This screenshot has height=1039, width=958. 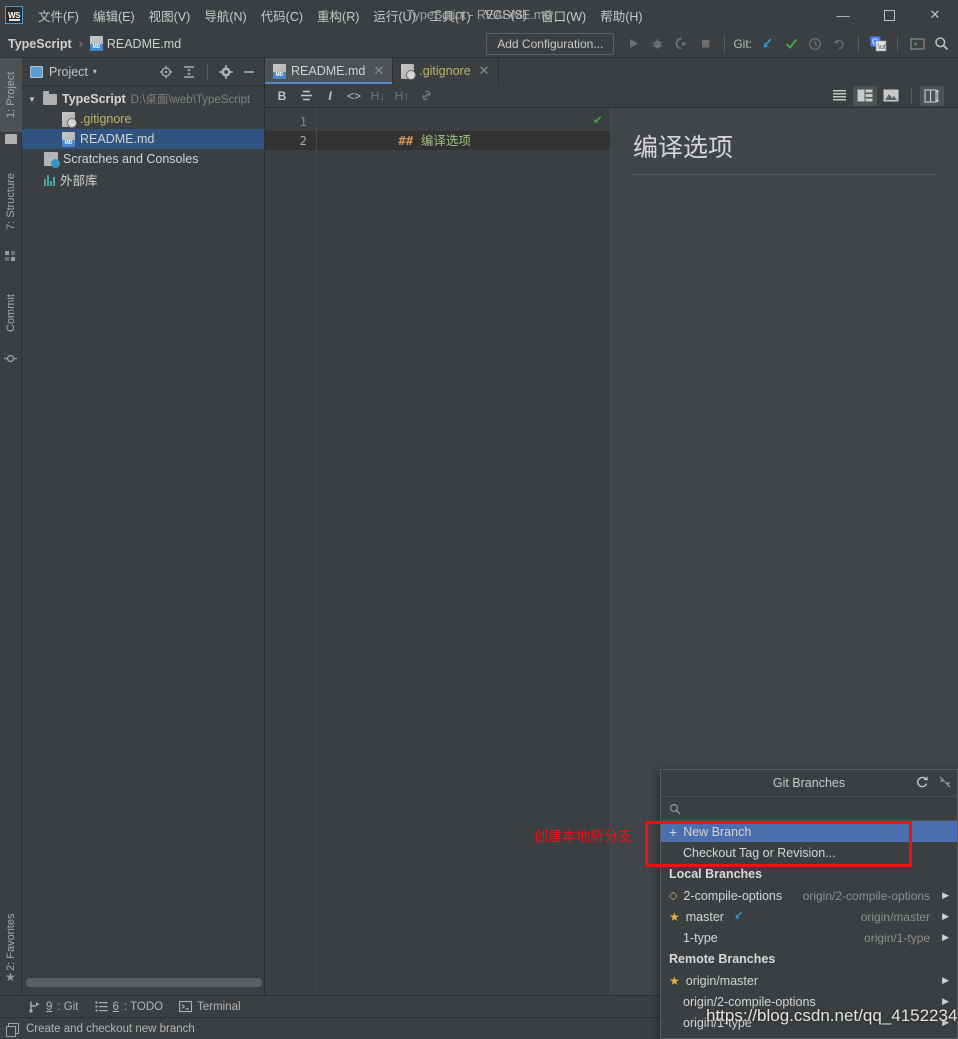 I want to click on tab-gitignore: .gitignore ✕, so click(x=446, y=71).